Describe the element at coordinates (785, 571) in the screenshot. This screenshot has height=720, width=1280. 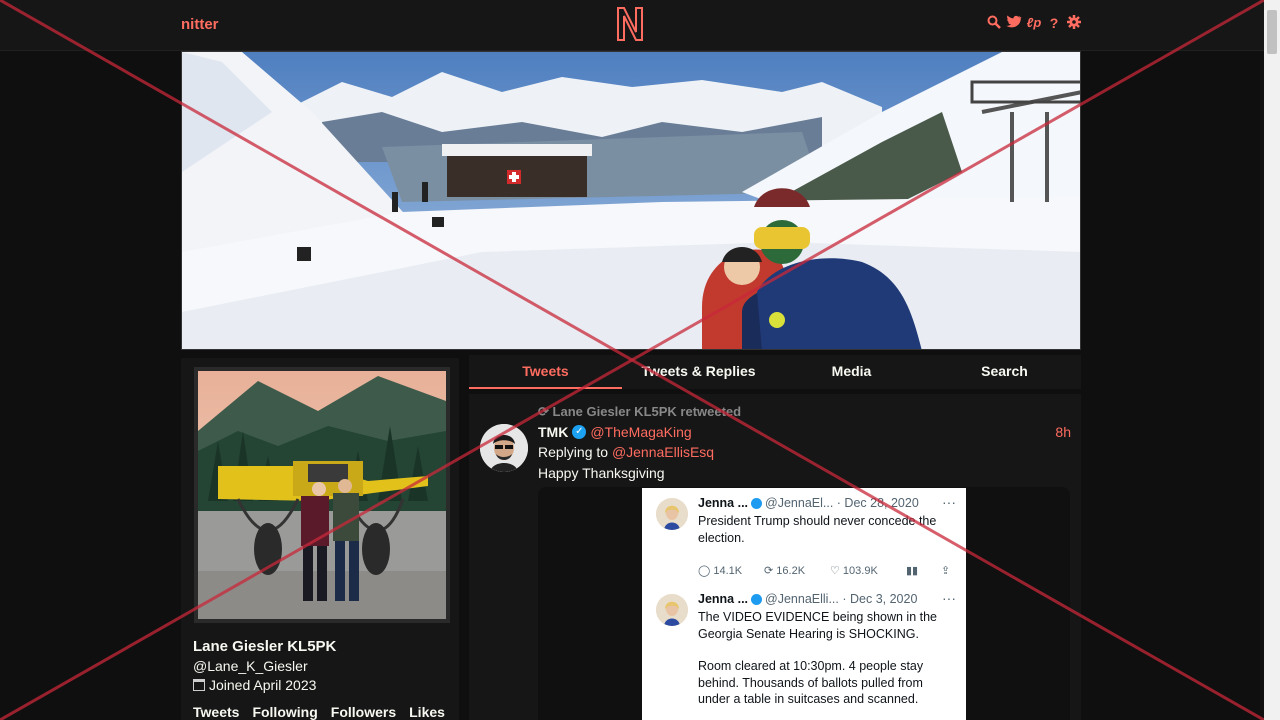
I see `retweet-count: ⟳ 16.2K` at that location.